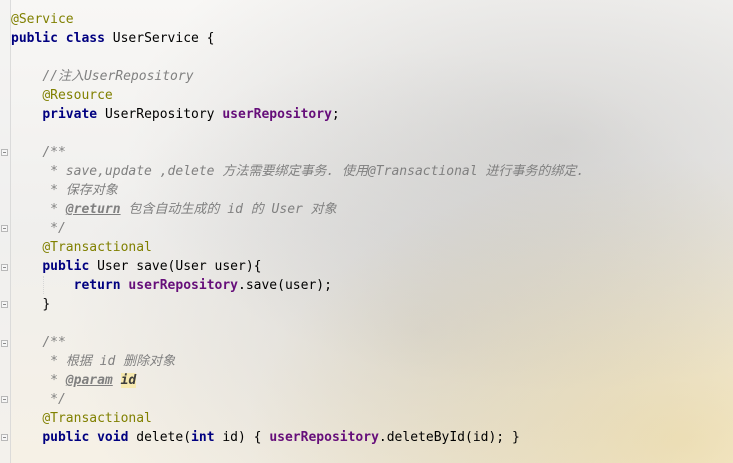 The height and width of the screenshot is (463, 733). I want to click on code-line: * 保存对象, so click(297, 190).